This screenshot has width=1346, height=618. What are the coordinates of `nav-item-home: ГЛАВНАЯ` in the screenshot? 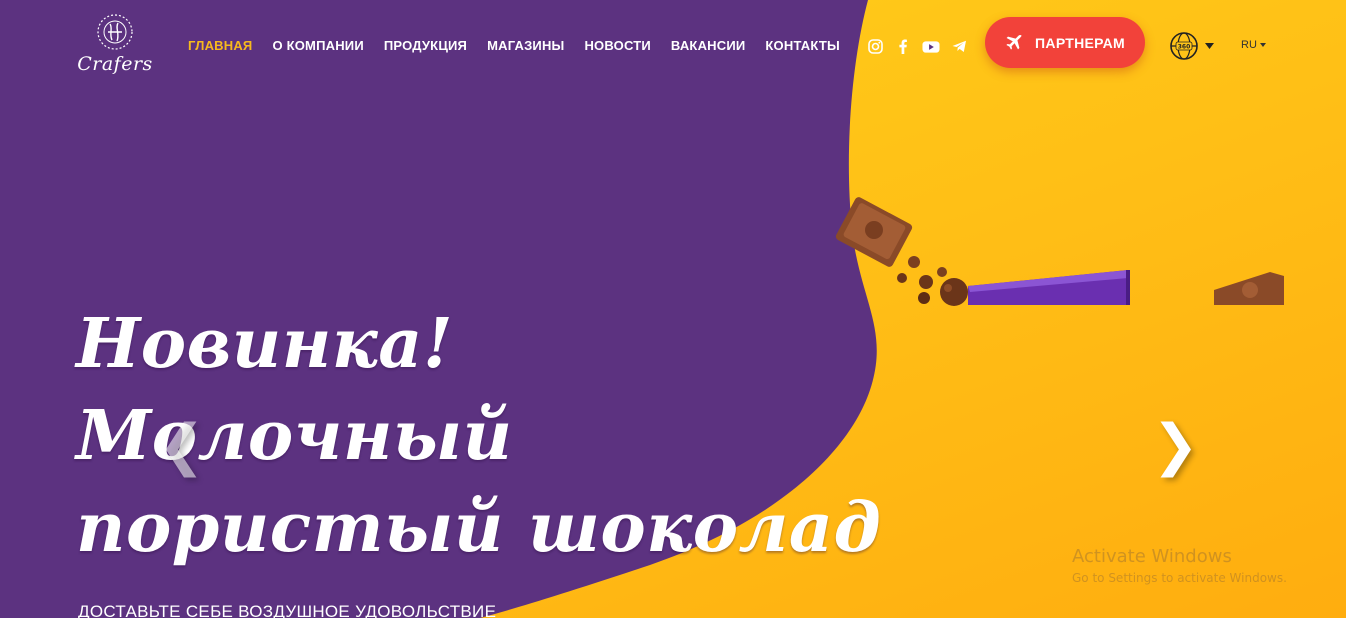 It's located at (220, 45).